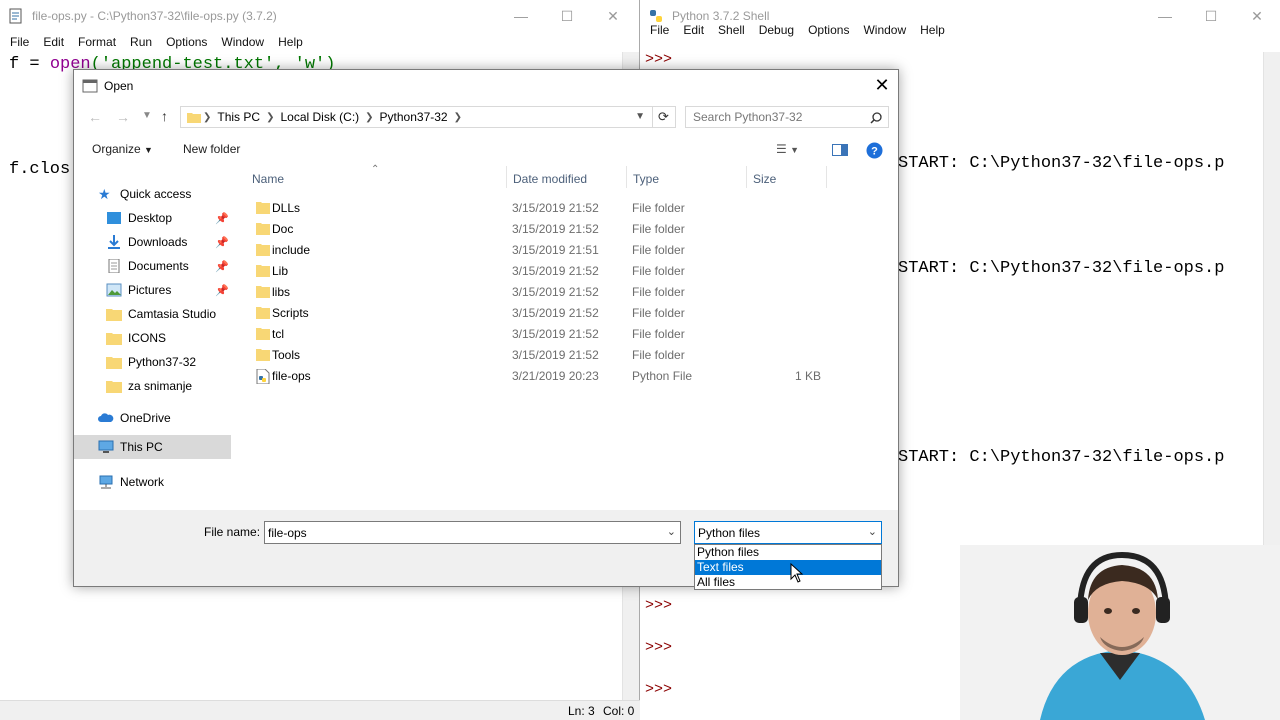  I want to click on nav-network: Network, so click(131, 482).